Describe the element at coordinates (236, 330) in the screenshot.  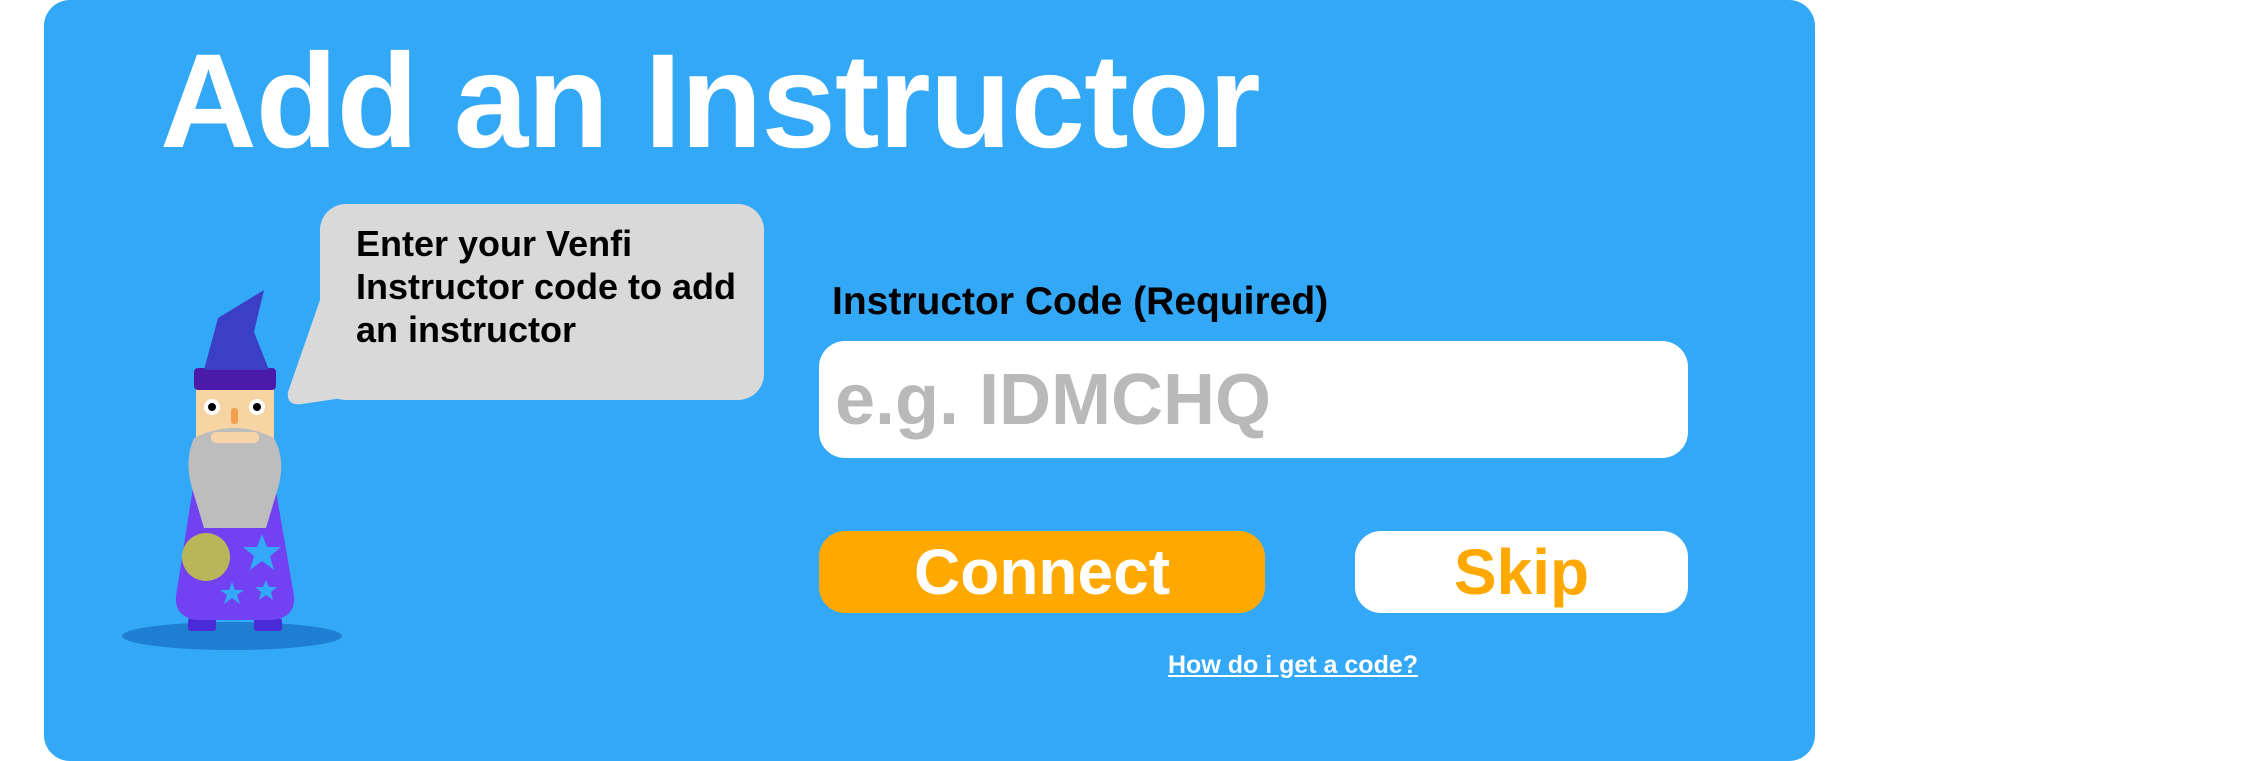
I see `wizard-hat` at that location.